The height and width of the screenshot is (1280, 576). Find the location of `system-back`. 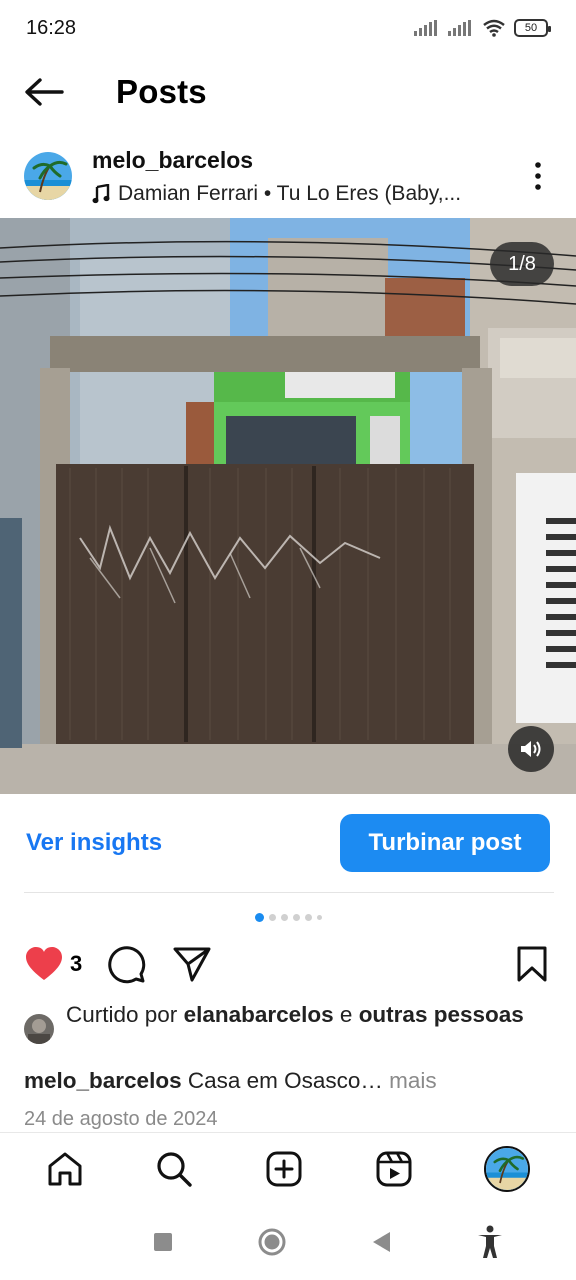

system-back is located at coordinates (381, 1242).